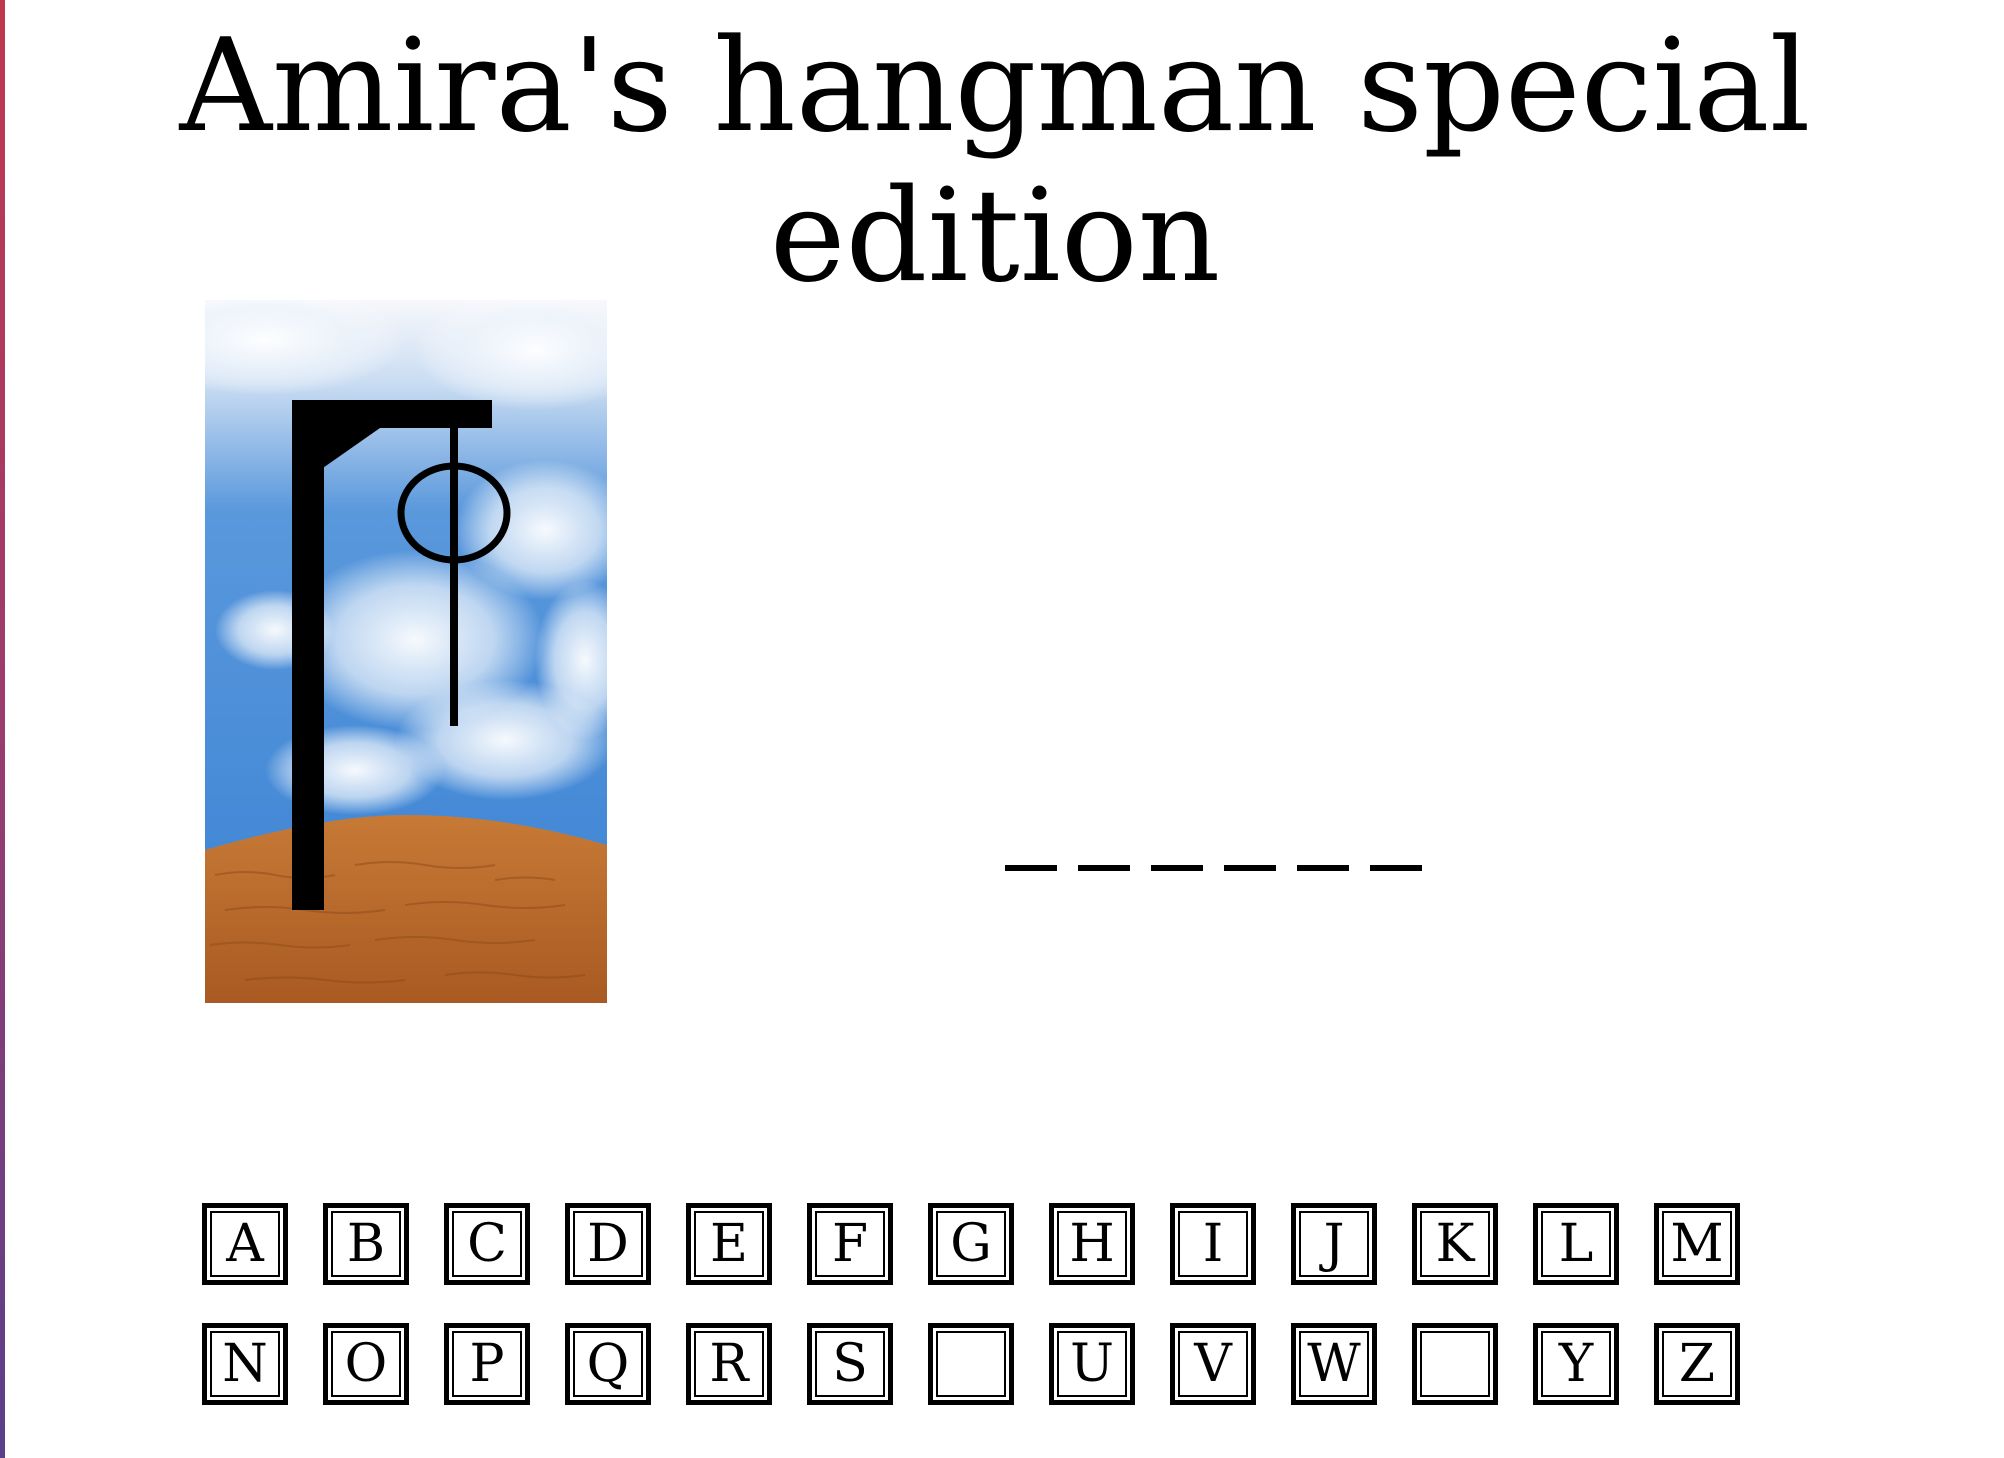 Image resolution: width=2004 pixels, height=1458 pixels. What do you see at coordinates (406, 651) in the screenshot?
I see `gallows-scene` at bounding box center [406, 651].